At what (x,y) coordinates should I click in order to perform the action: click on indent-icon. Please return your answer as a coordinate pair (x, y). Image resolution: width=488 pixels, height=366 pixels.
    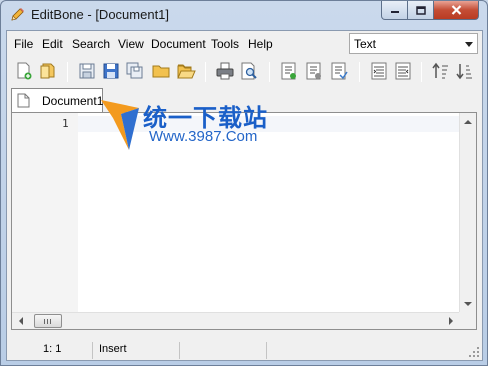
    Looking at the image, I should click on (289, 71).